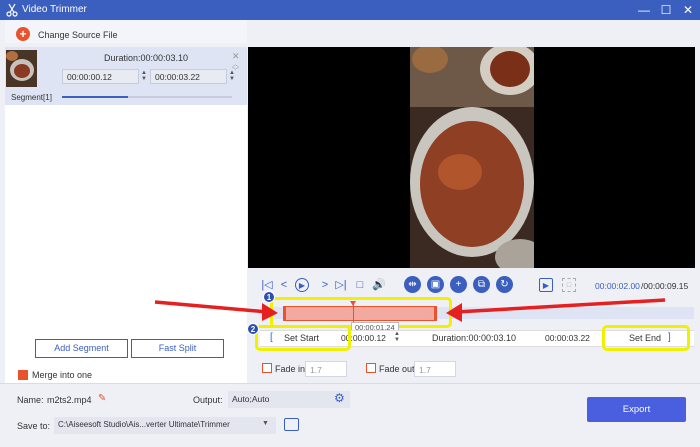 The width and height of the screenshot is (700, 447). What do you see at coordinates (54, 9) in the screenshot?
I see `window-title: Video Trimmer` at bounding box center [54, 9].